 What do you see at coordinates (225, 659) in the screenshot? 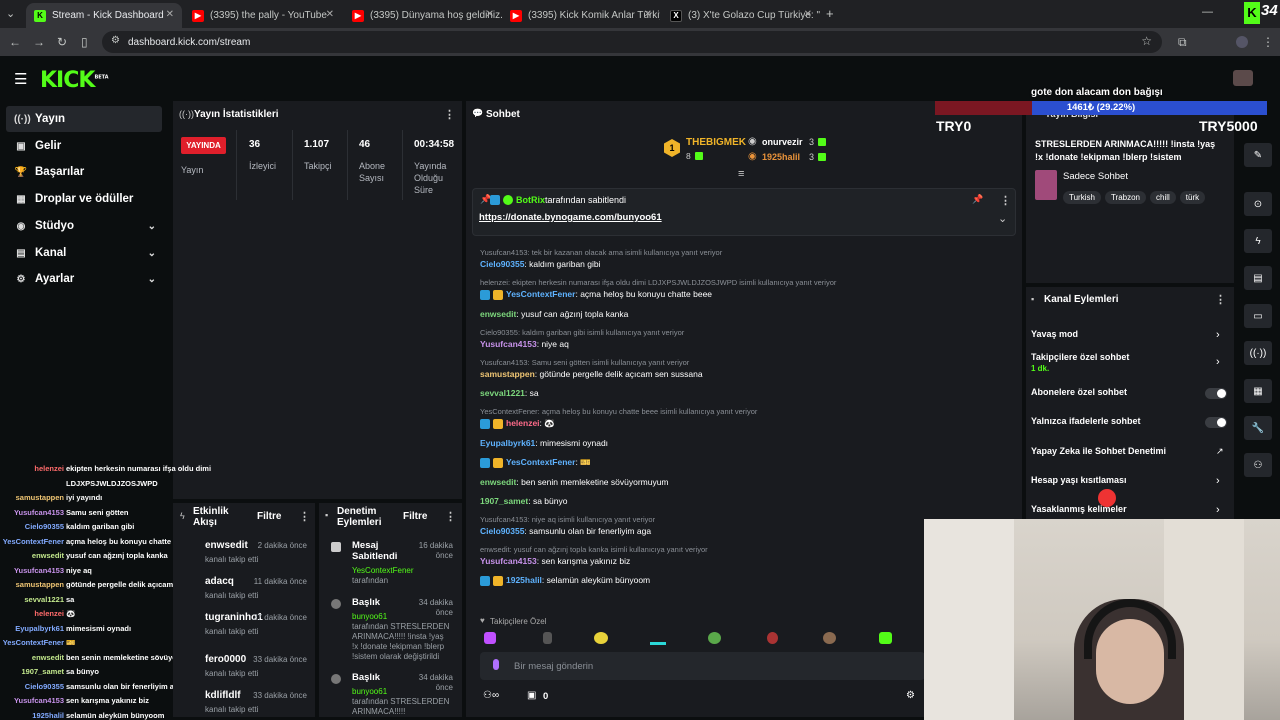
I see `activity-user: fero0000` at bounding box center [225, 659].